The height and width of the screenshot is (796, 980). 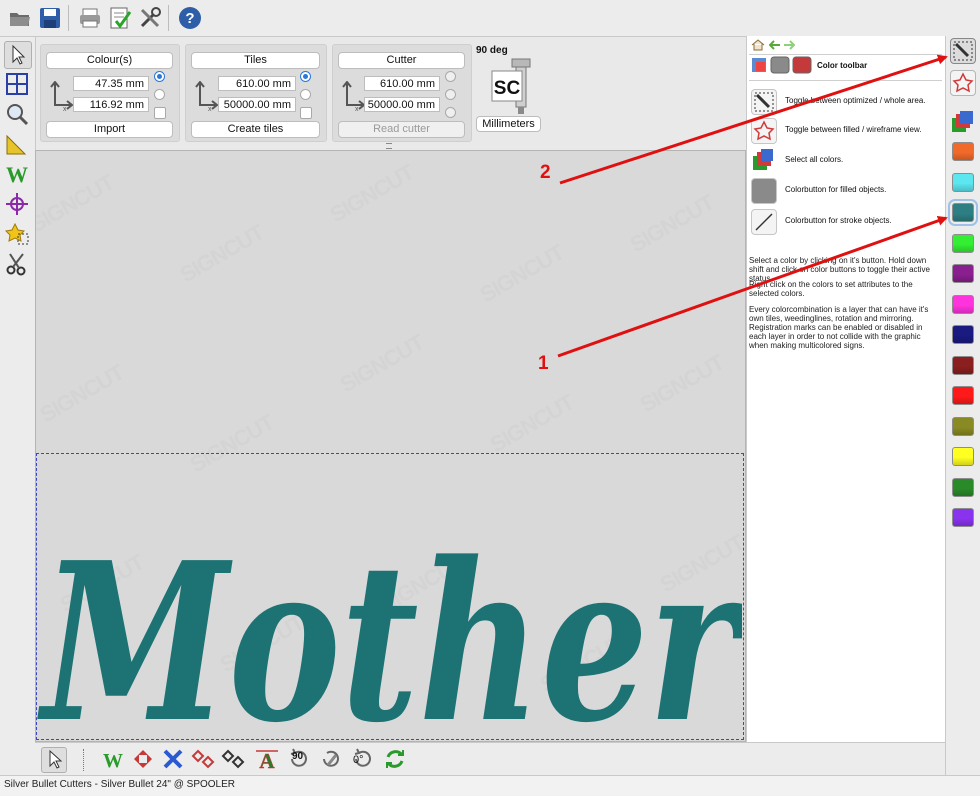 I want to click on mirror-icon, so click(x=331, y=759).